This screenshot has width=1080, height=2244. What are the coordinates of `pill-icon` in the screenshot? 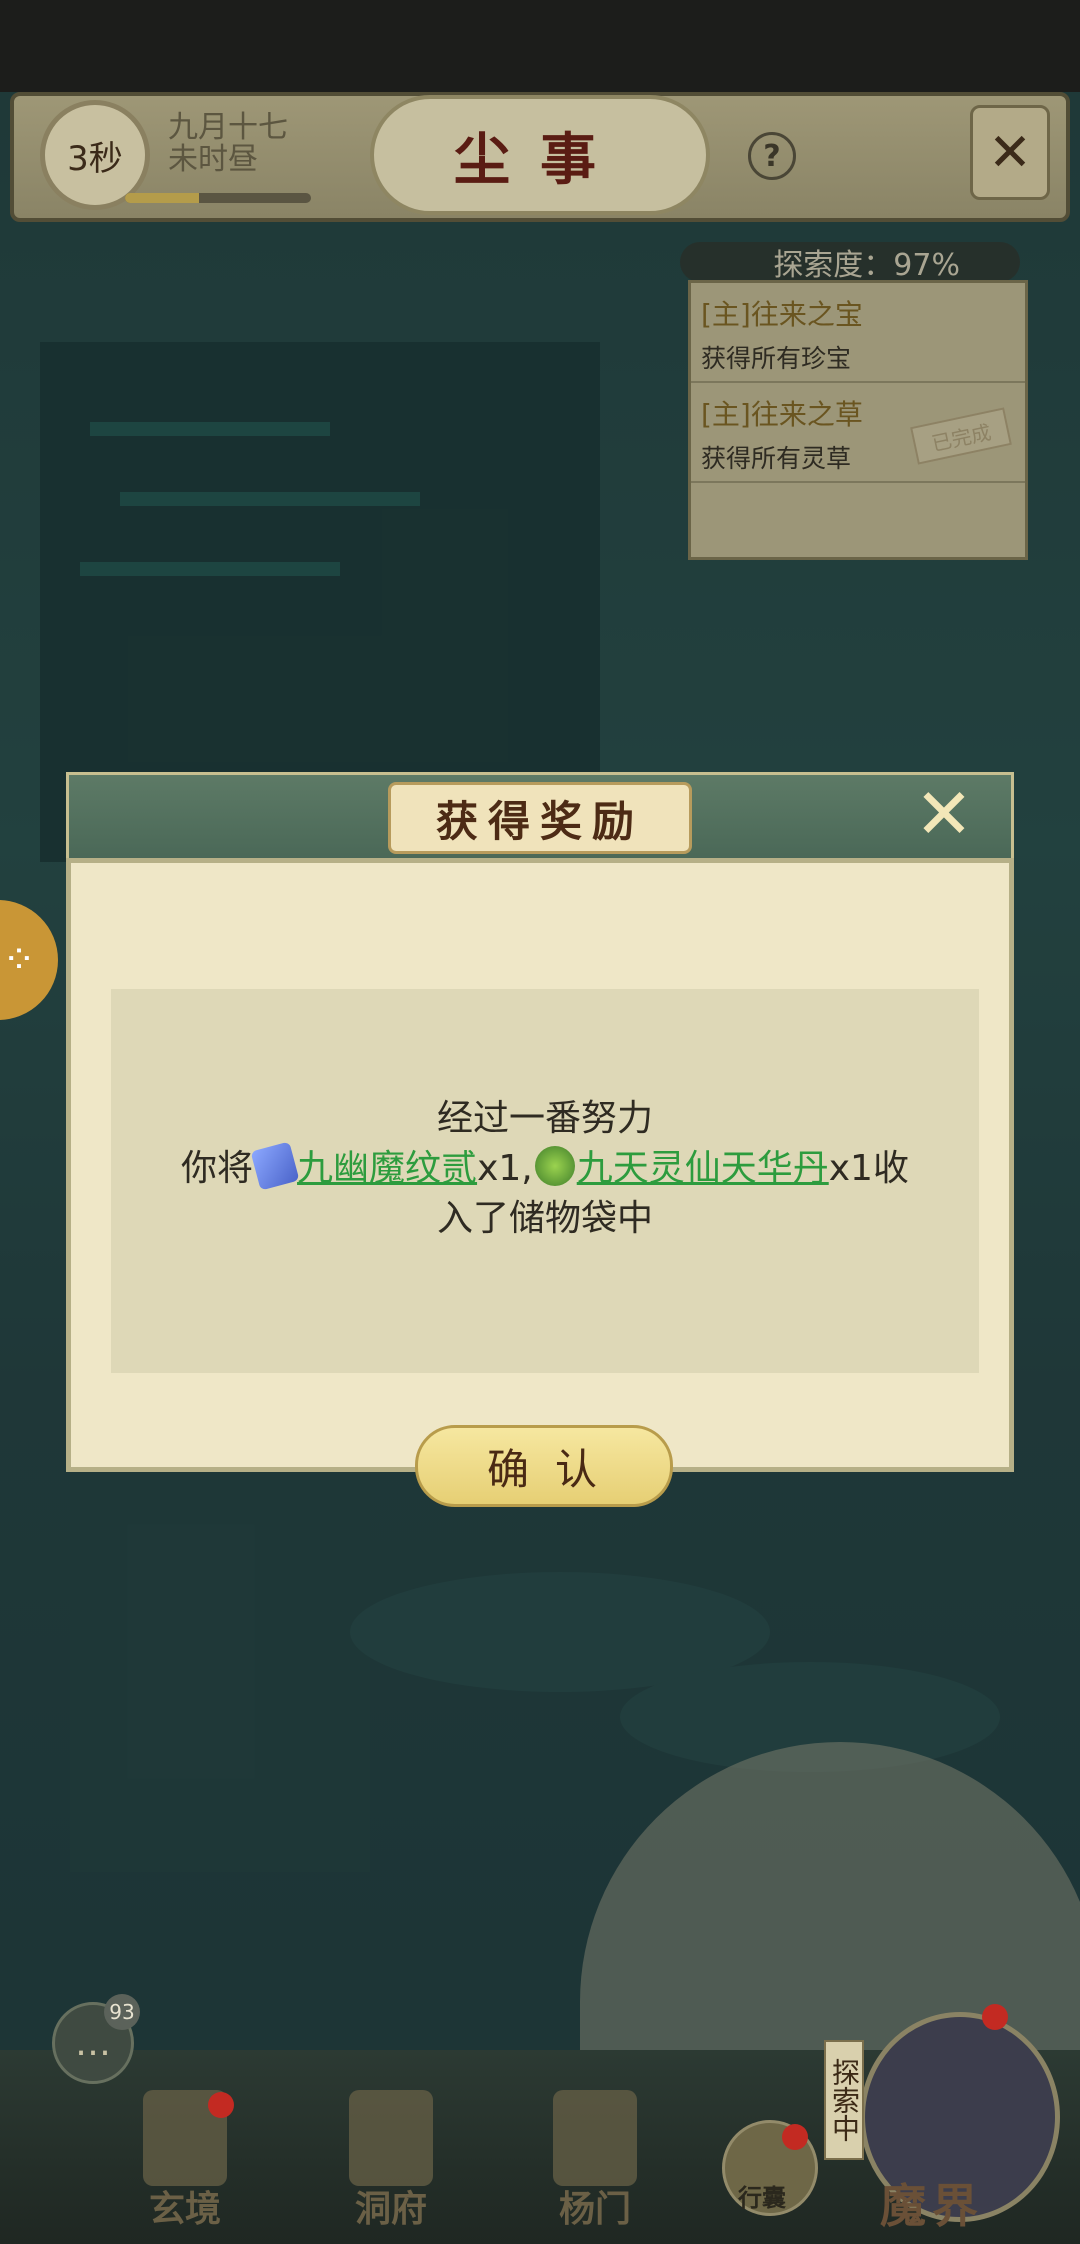 It's located at (554, 1166).